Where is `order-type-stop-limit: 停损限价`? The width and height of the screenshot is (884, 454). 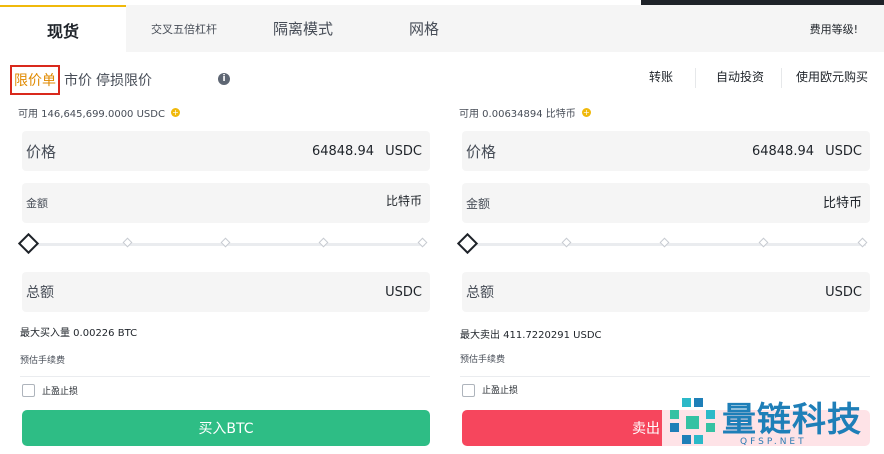 order-type-stop-limit: 停损限价 is located at coordinates (124, 80).